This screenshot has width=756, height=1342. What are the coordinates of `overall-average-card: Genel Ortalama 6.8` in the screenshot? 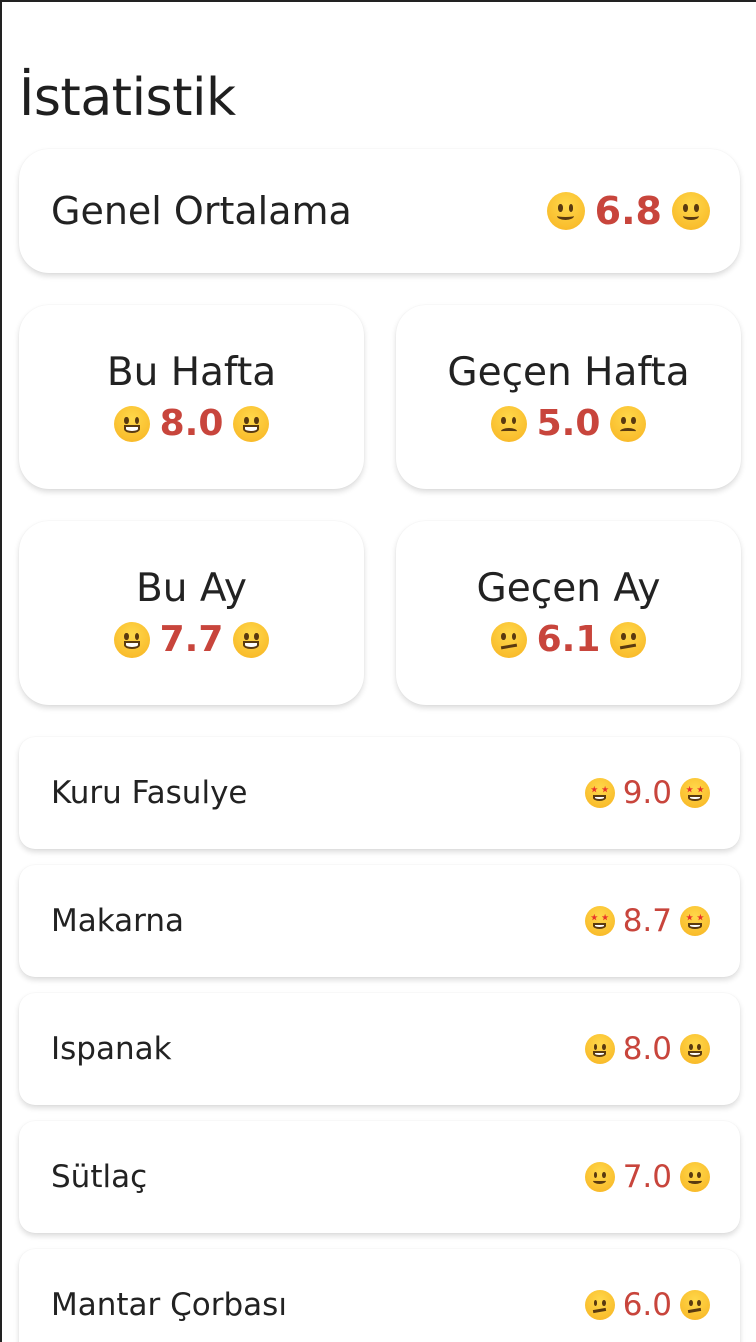 It's located at (379, 211).